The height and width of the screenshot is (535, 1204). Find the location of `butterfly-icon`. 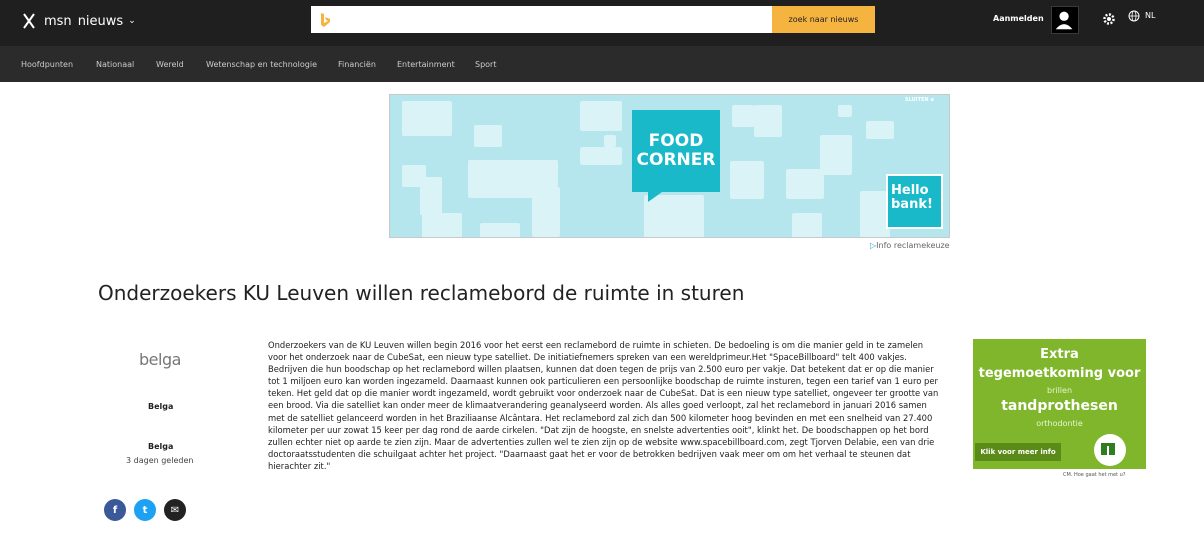

butterfly-icon is located at coordinates (29, 21).